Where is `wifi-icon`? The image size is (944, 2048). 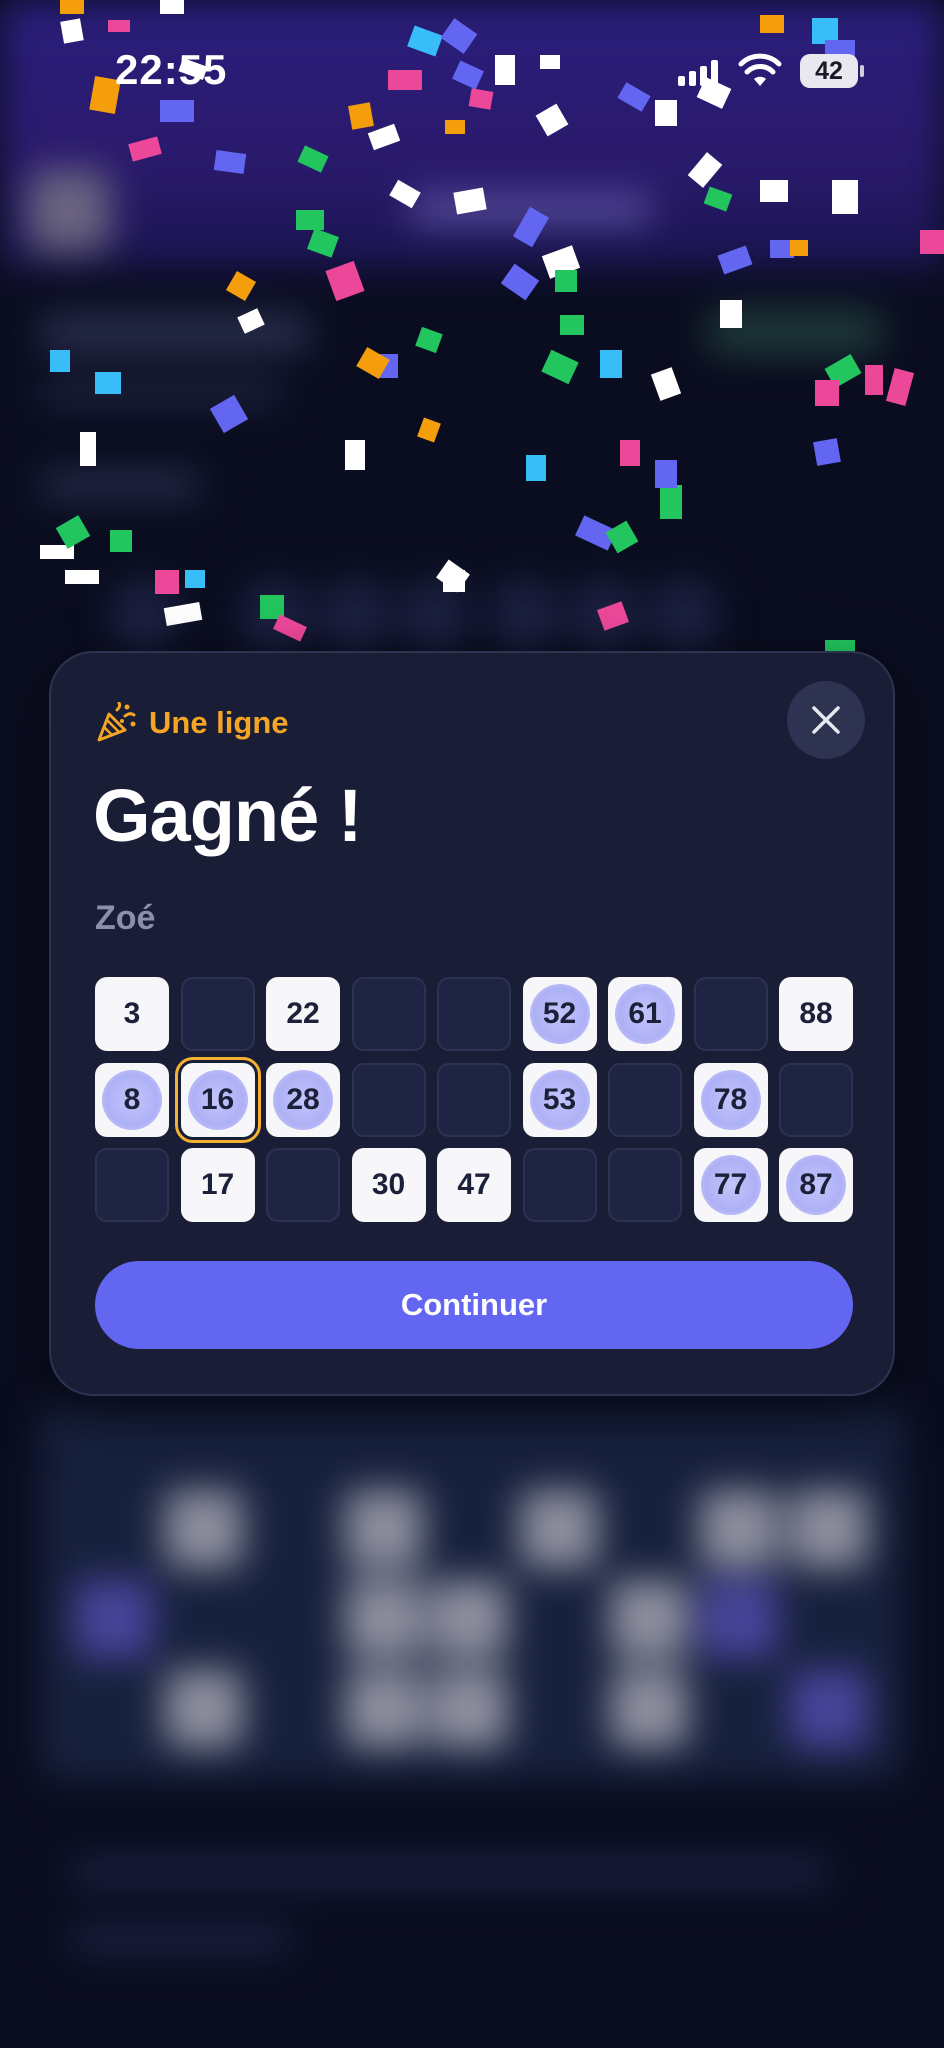
wifi-icon is located at coordinates (760, 70).